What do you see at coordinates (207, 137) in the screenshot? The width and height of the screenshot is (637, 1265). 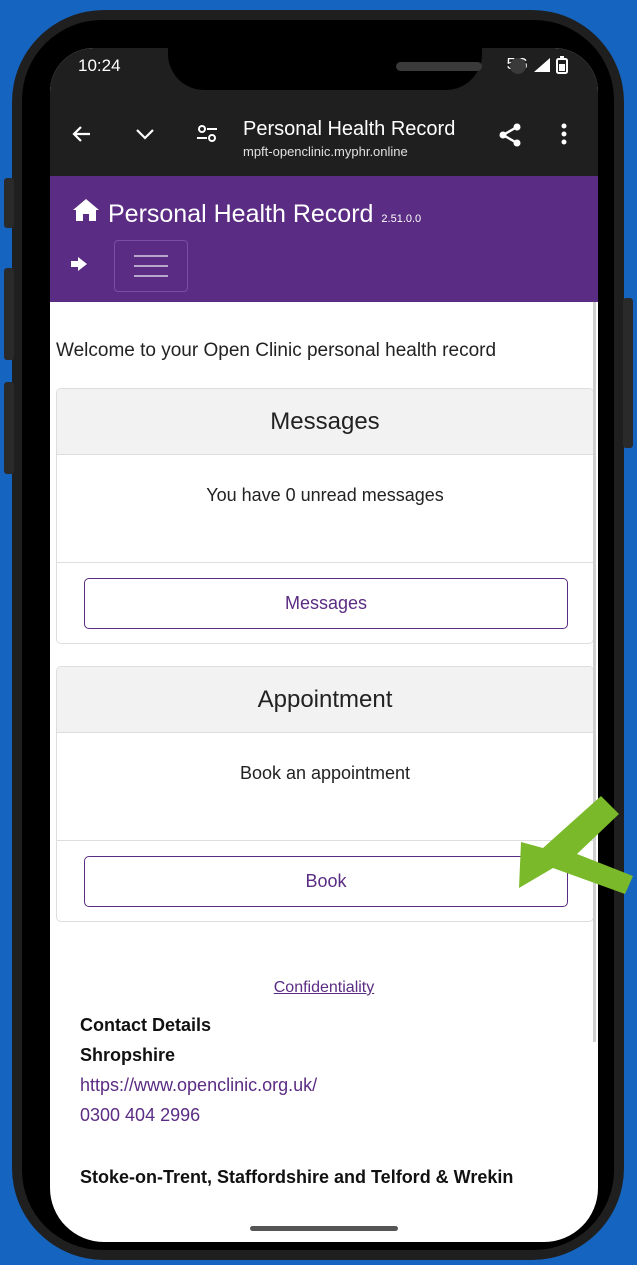 I see `site-settings-icon` at bounding box center [207, 137].